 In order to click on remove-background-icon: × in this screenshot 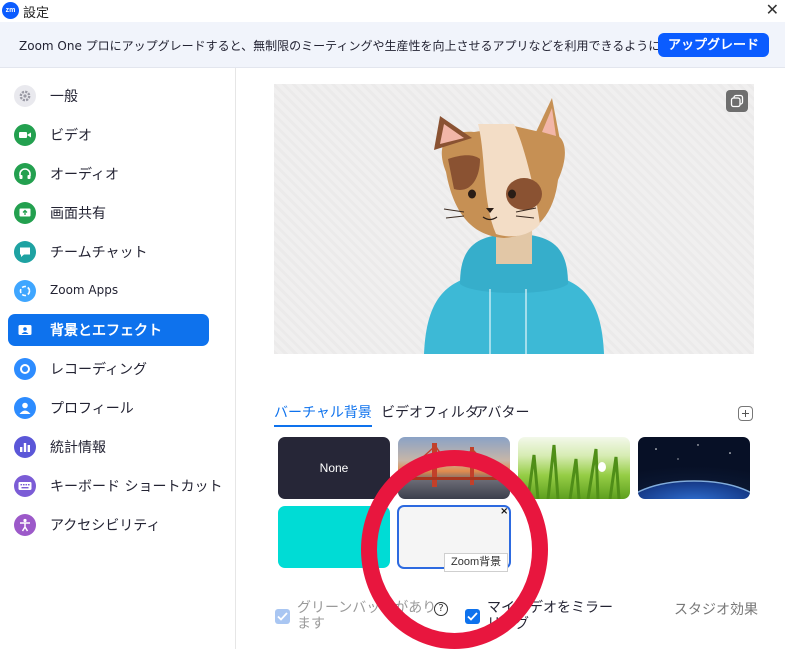, I will do `click(504, 511)`.